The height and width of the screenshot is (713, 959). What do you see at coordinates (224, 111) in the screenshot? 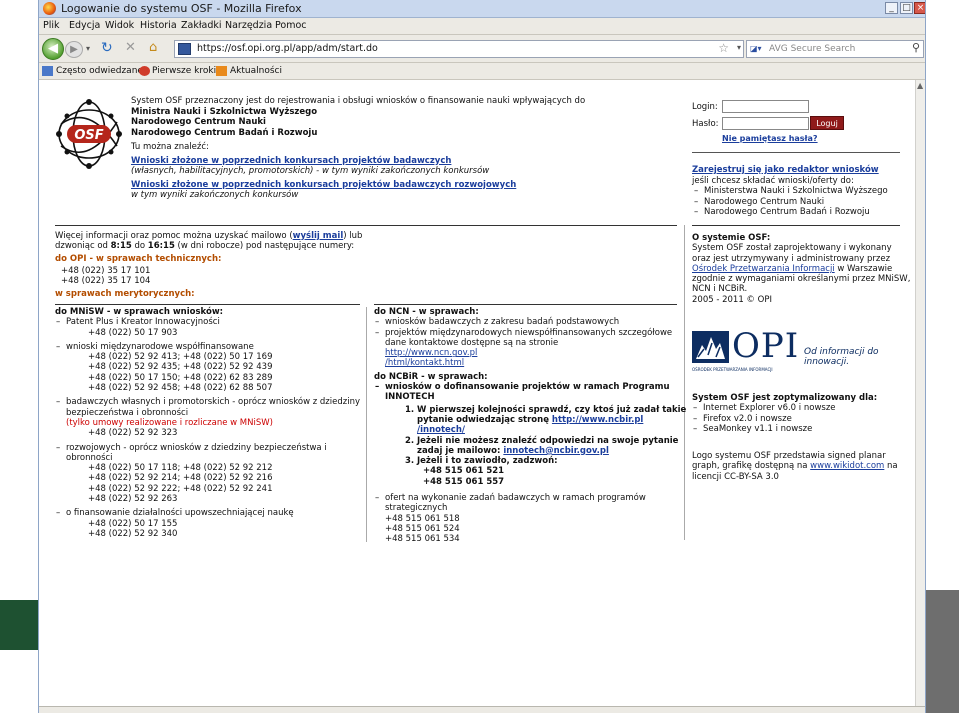
I see `ministry-name: Ministra Nauki i Szkolnictwa Wyższego` at bounding box center [224, 111].